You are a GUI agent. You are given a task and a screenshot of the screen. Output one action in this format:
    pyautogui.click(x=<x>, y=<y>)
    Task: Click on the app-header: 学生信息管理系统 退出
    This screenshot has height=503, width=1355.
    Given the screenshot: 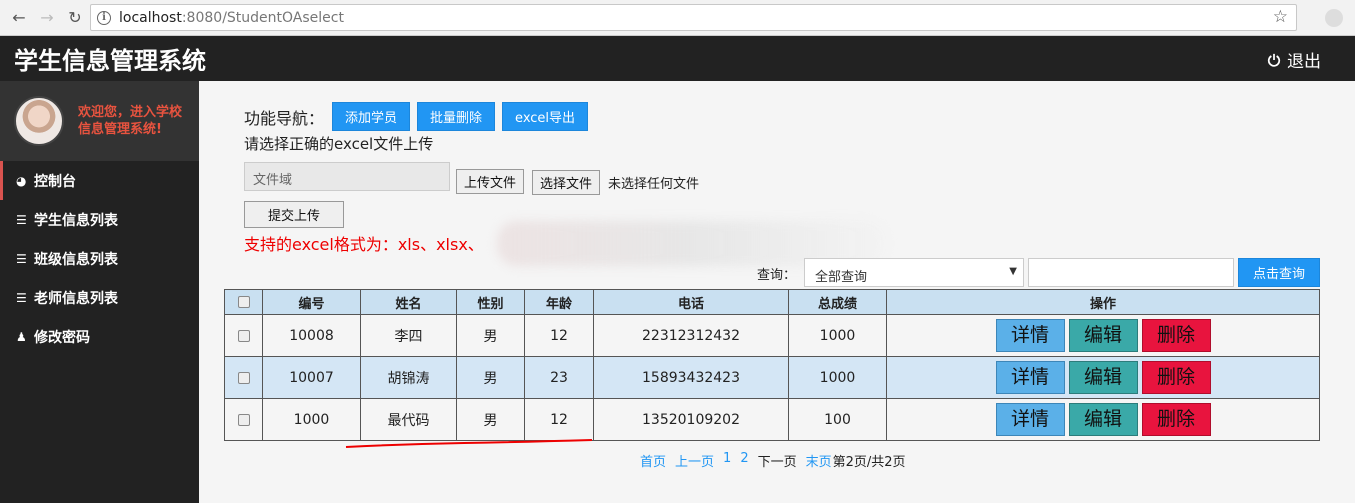 What is the action you would take?
    pyautogui.click(x=677, y=58)
    